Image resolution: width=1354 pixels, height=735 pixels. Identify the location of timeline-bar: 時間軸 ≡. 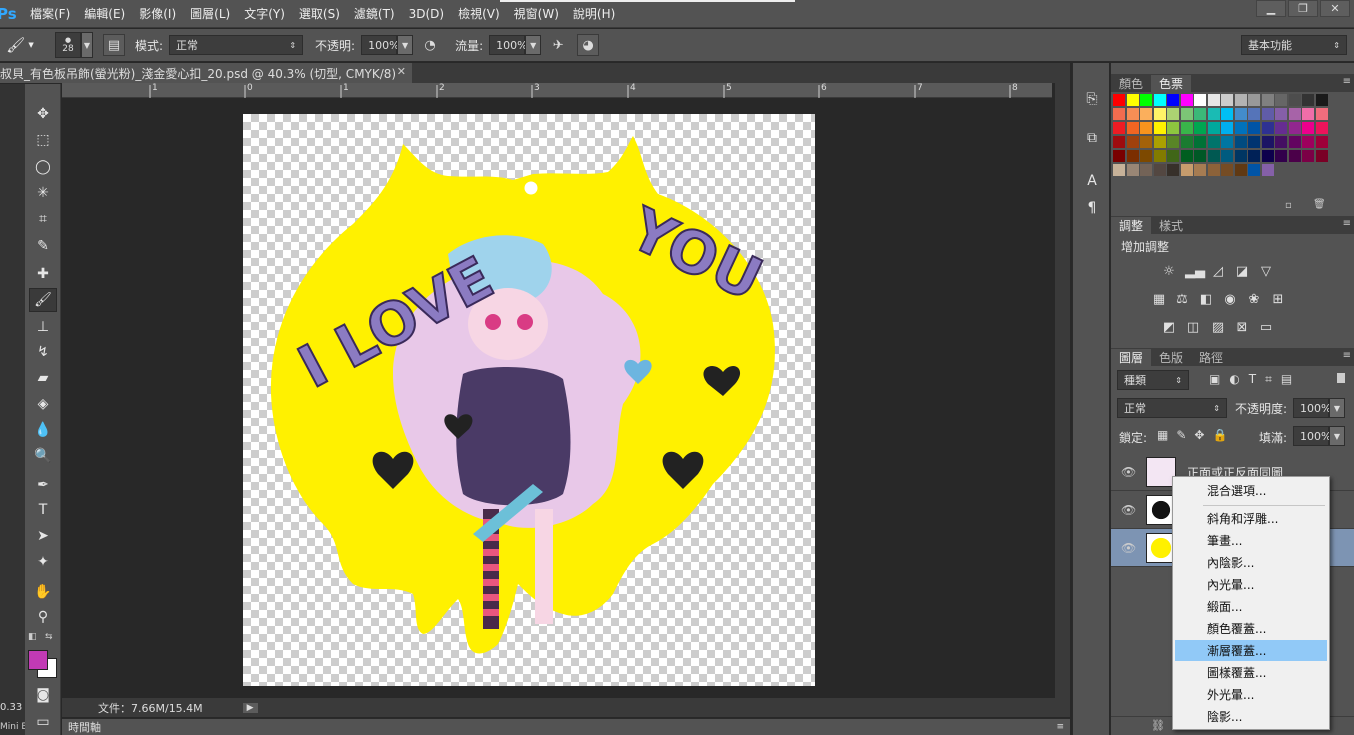
(566, 726).